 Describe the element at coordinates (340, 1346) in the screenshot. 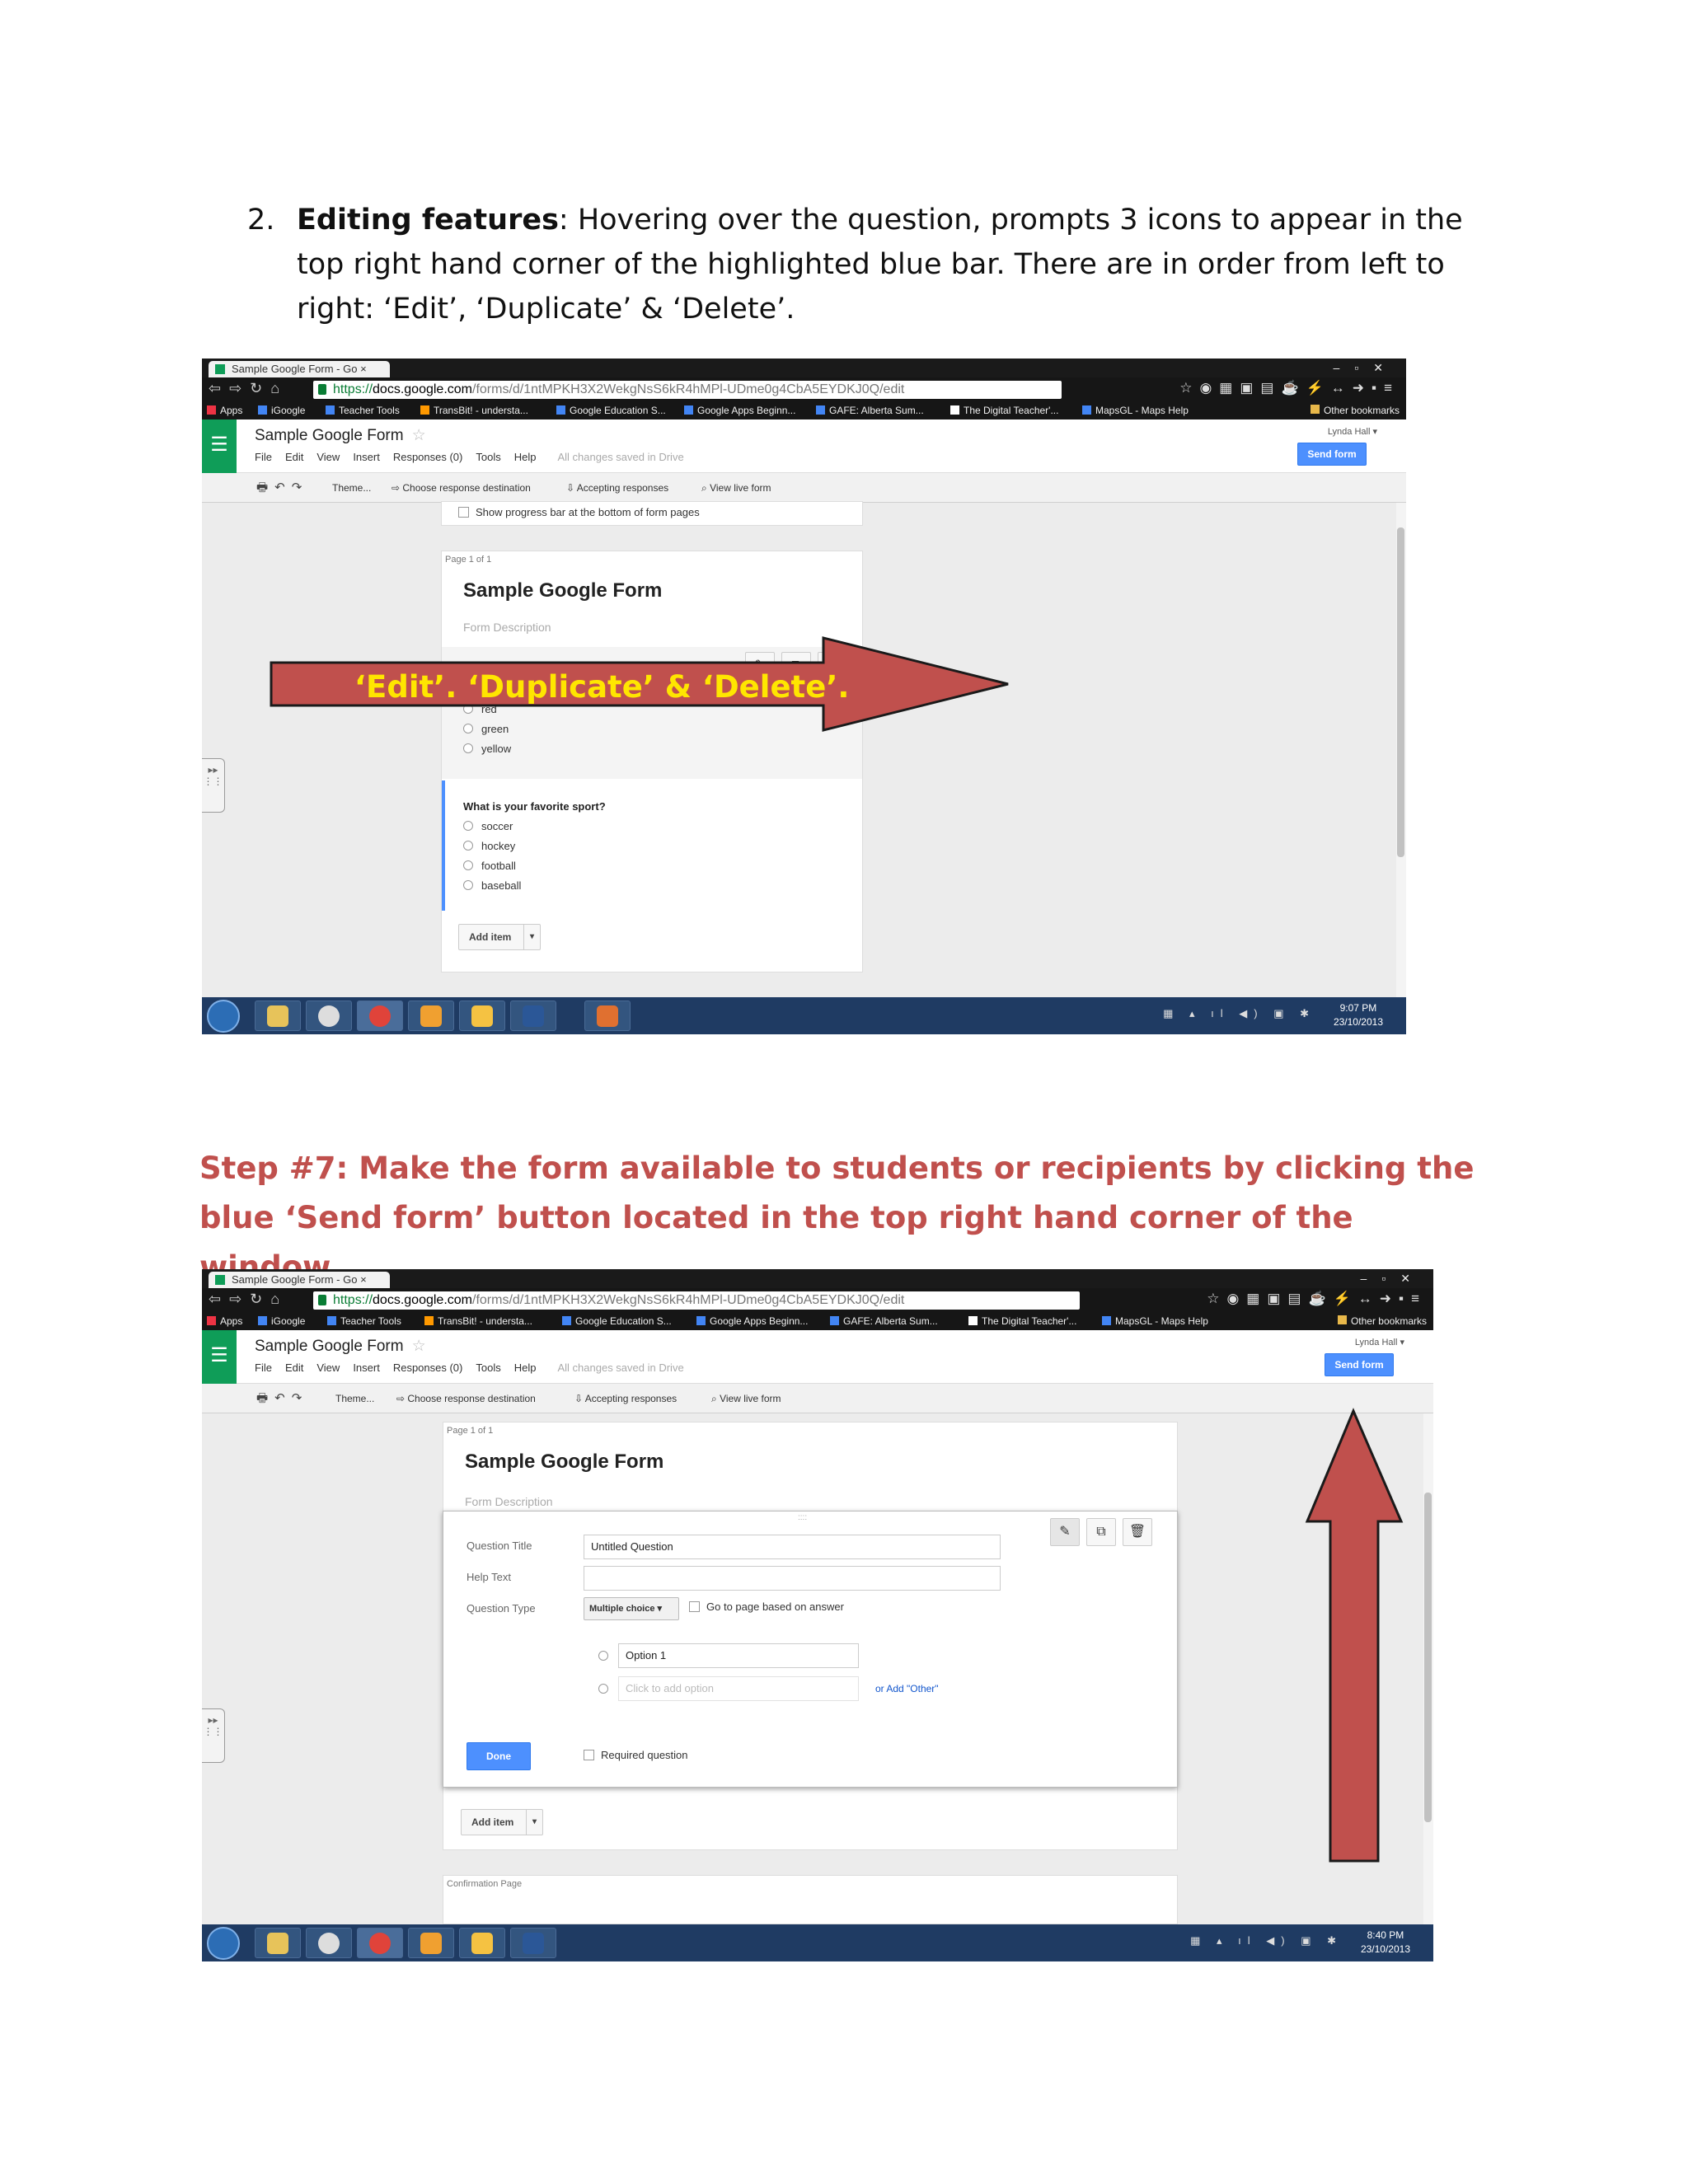

I see `doc-title: Sample Google Form ☆` at that location.